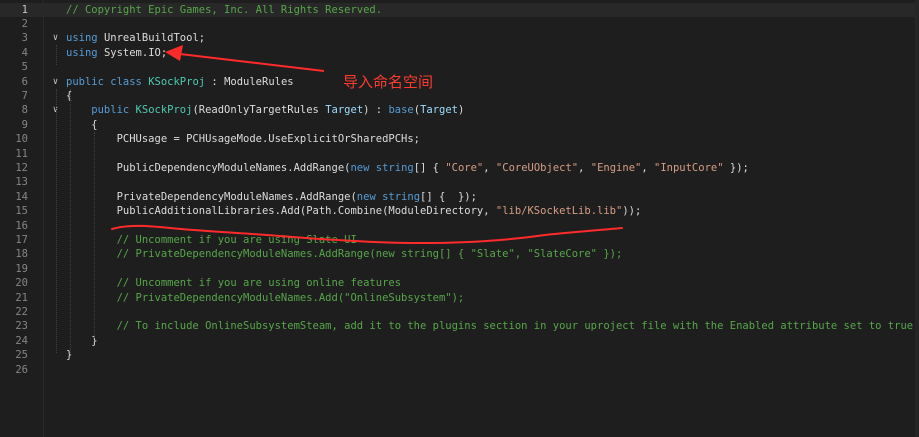  Describe the element at coordinates (24, 9) in the screenshot. I see `line-number: 1` at that location.